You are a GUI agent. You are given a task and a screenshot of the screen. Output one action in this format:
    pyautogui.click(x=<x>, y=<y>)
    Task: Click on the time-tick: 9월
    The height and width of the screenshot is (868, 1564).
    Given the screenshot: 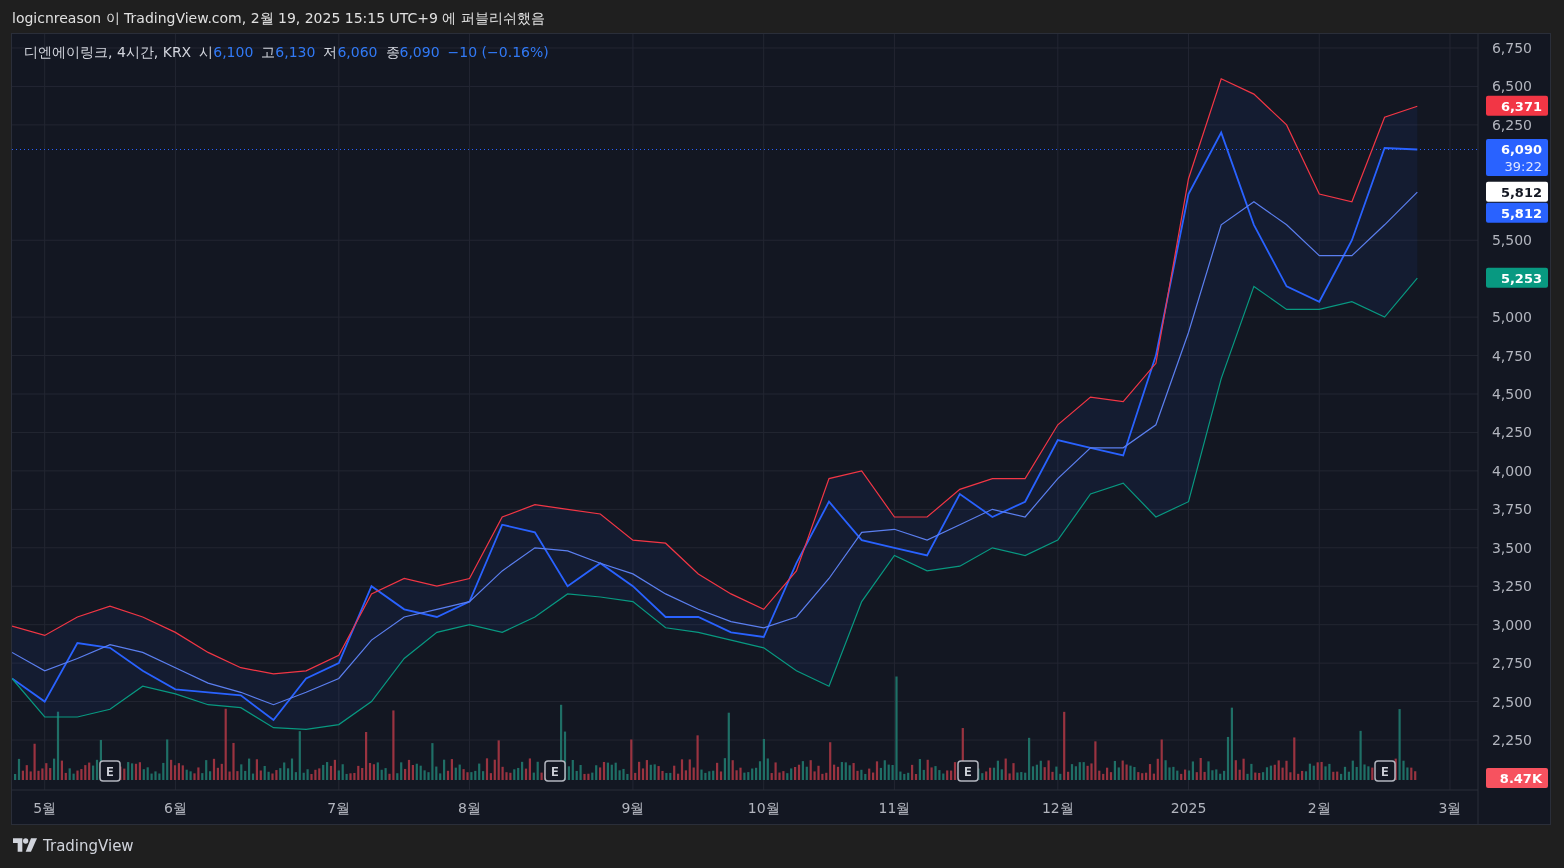 What is the action you would take?
    pyautogui.click(x=633, y=808)
    